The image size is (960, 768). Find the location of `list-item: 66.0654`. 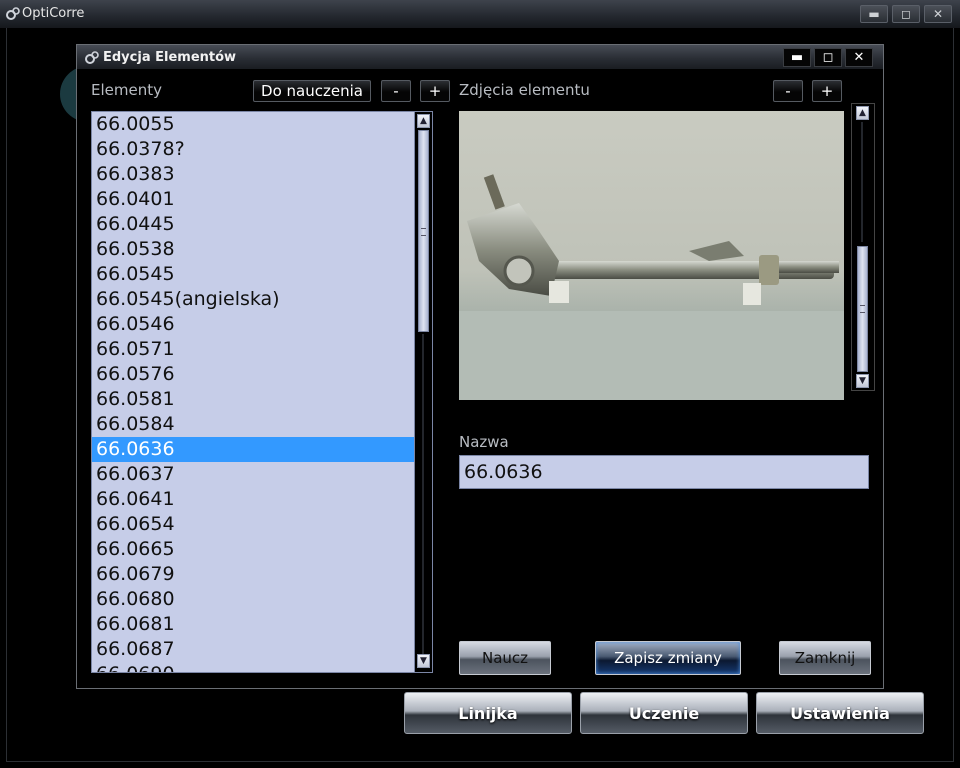

list-item: 66.0654 is located at coordinates (261, 524).